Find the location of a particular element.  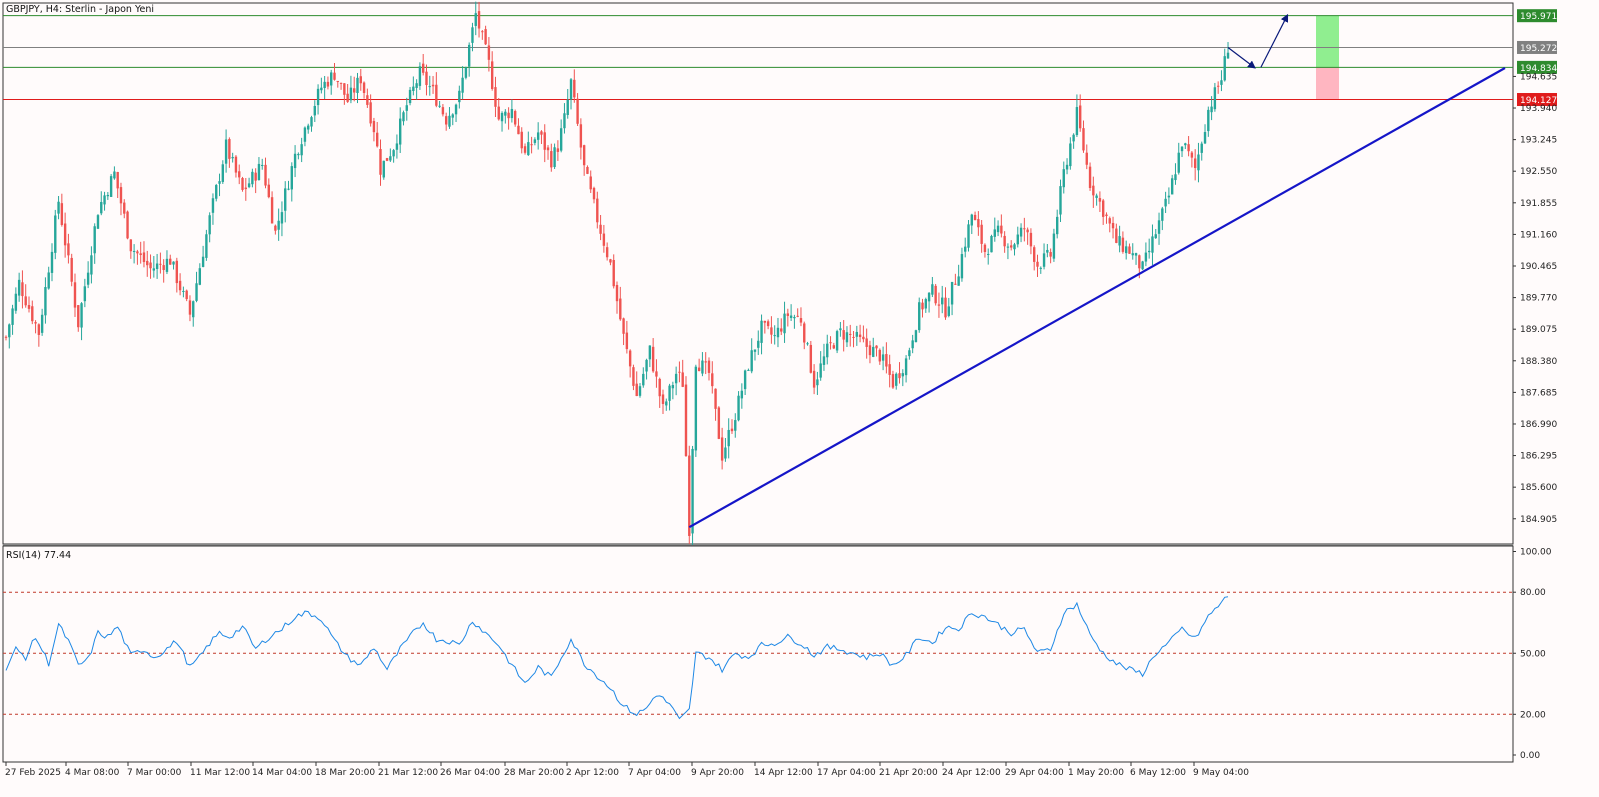

time-tick-label: 21 Apr 20:00 is located at coordinates (908, 773).